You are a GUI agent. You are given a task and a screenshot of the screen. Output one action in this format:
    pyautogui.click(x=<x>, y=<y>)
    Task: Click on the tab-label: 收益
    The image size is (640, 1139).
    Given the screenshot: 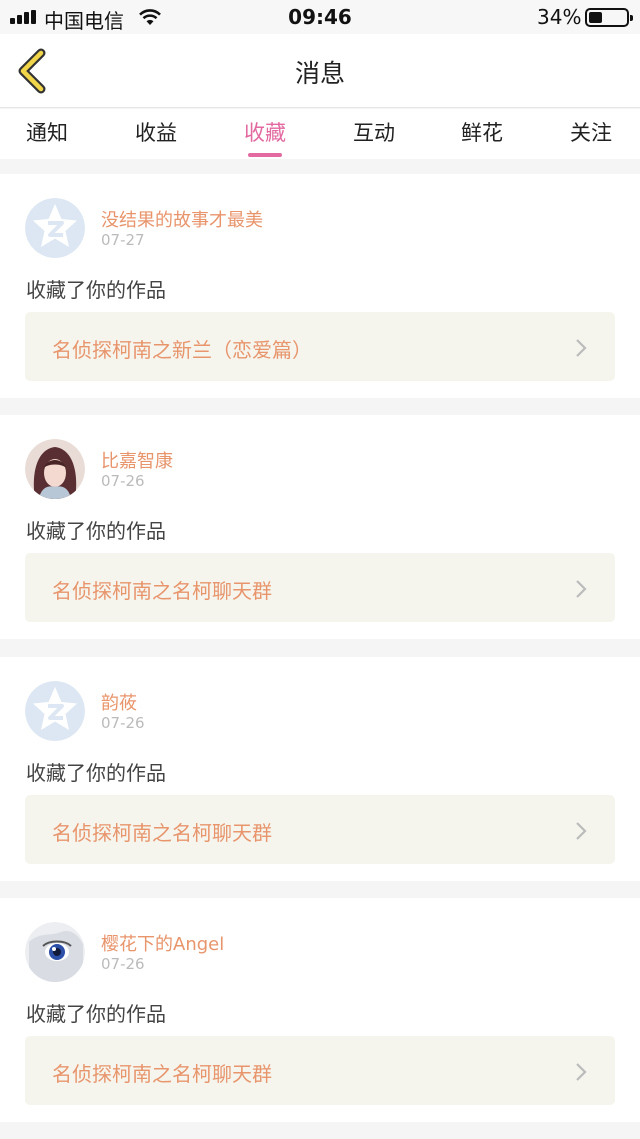 What is the action you would take?
    pyautogui.click(x=156, y=133)
    